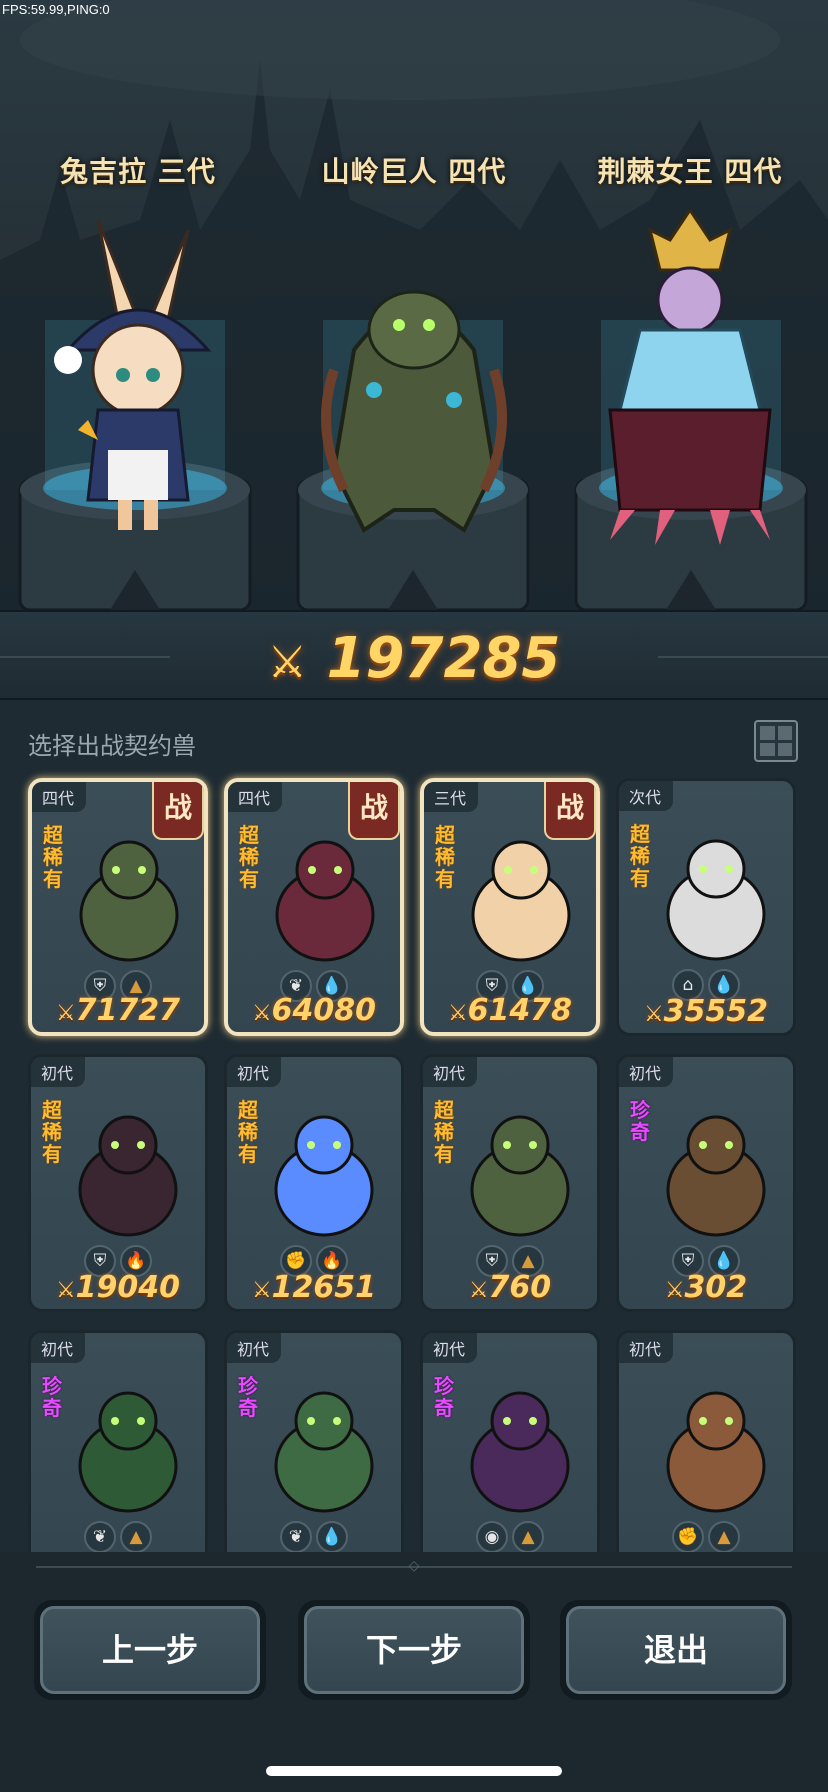 The width and height of the screenshot is (828, 1792). I want to click on beast-power: ⚔61478, so click(510, 1010).